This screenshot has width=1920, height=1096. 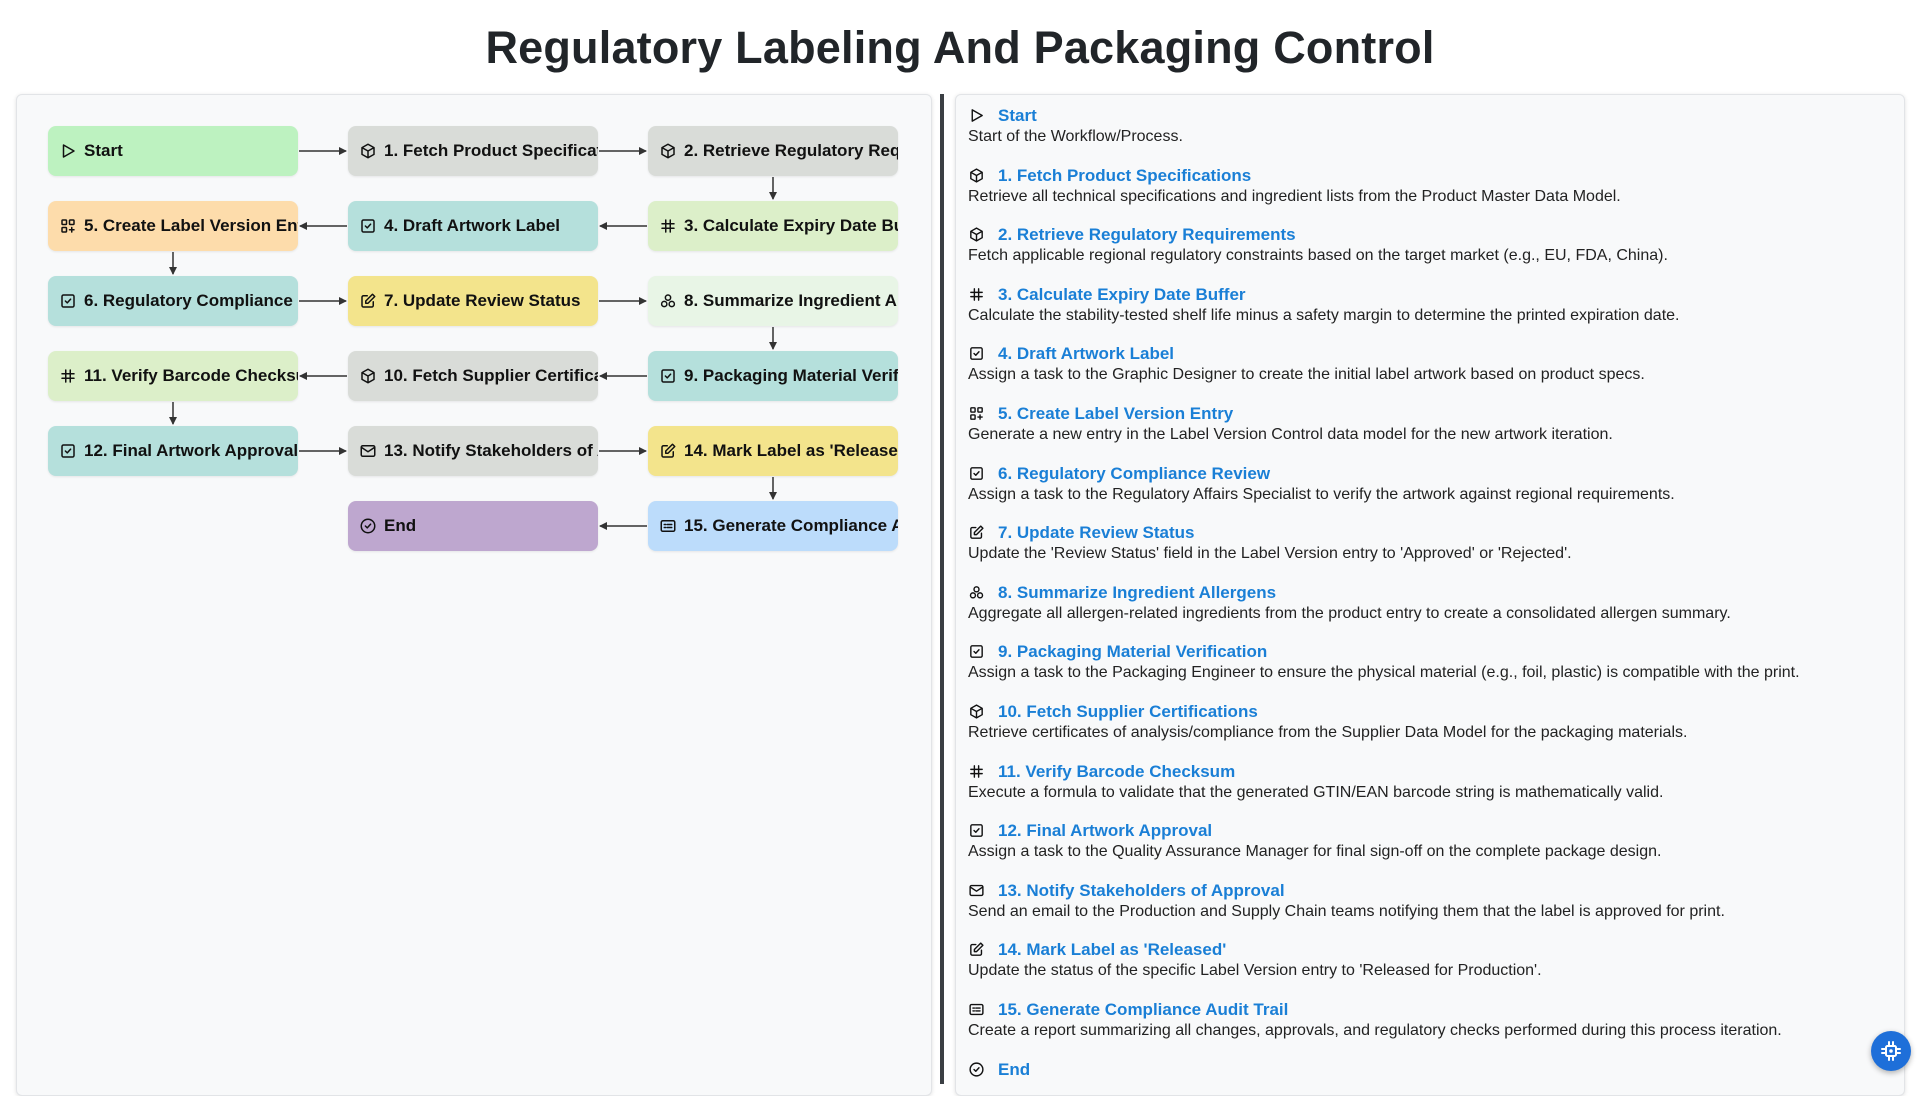 What do you see at coordinates (791, 150) in the screenshot?
I see `flow-node-label: 2. Retrieve Regulatory Requirements` at bounding box center [791, 150].